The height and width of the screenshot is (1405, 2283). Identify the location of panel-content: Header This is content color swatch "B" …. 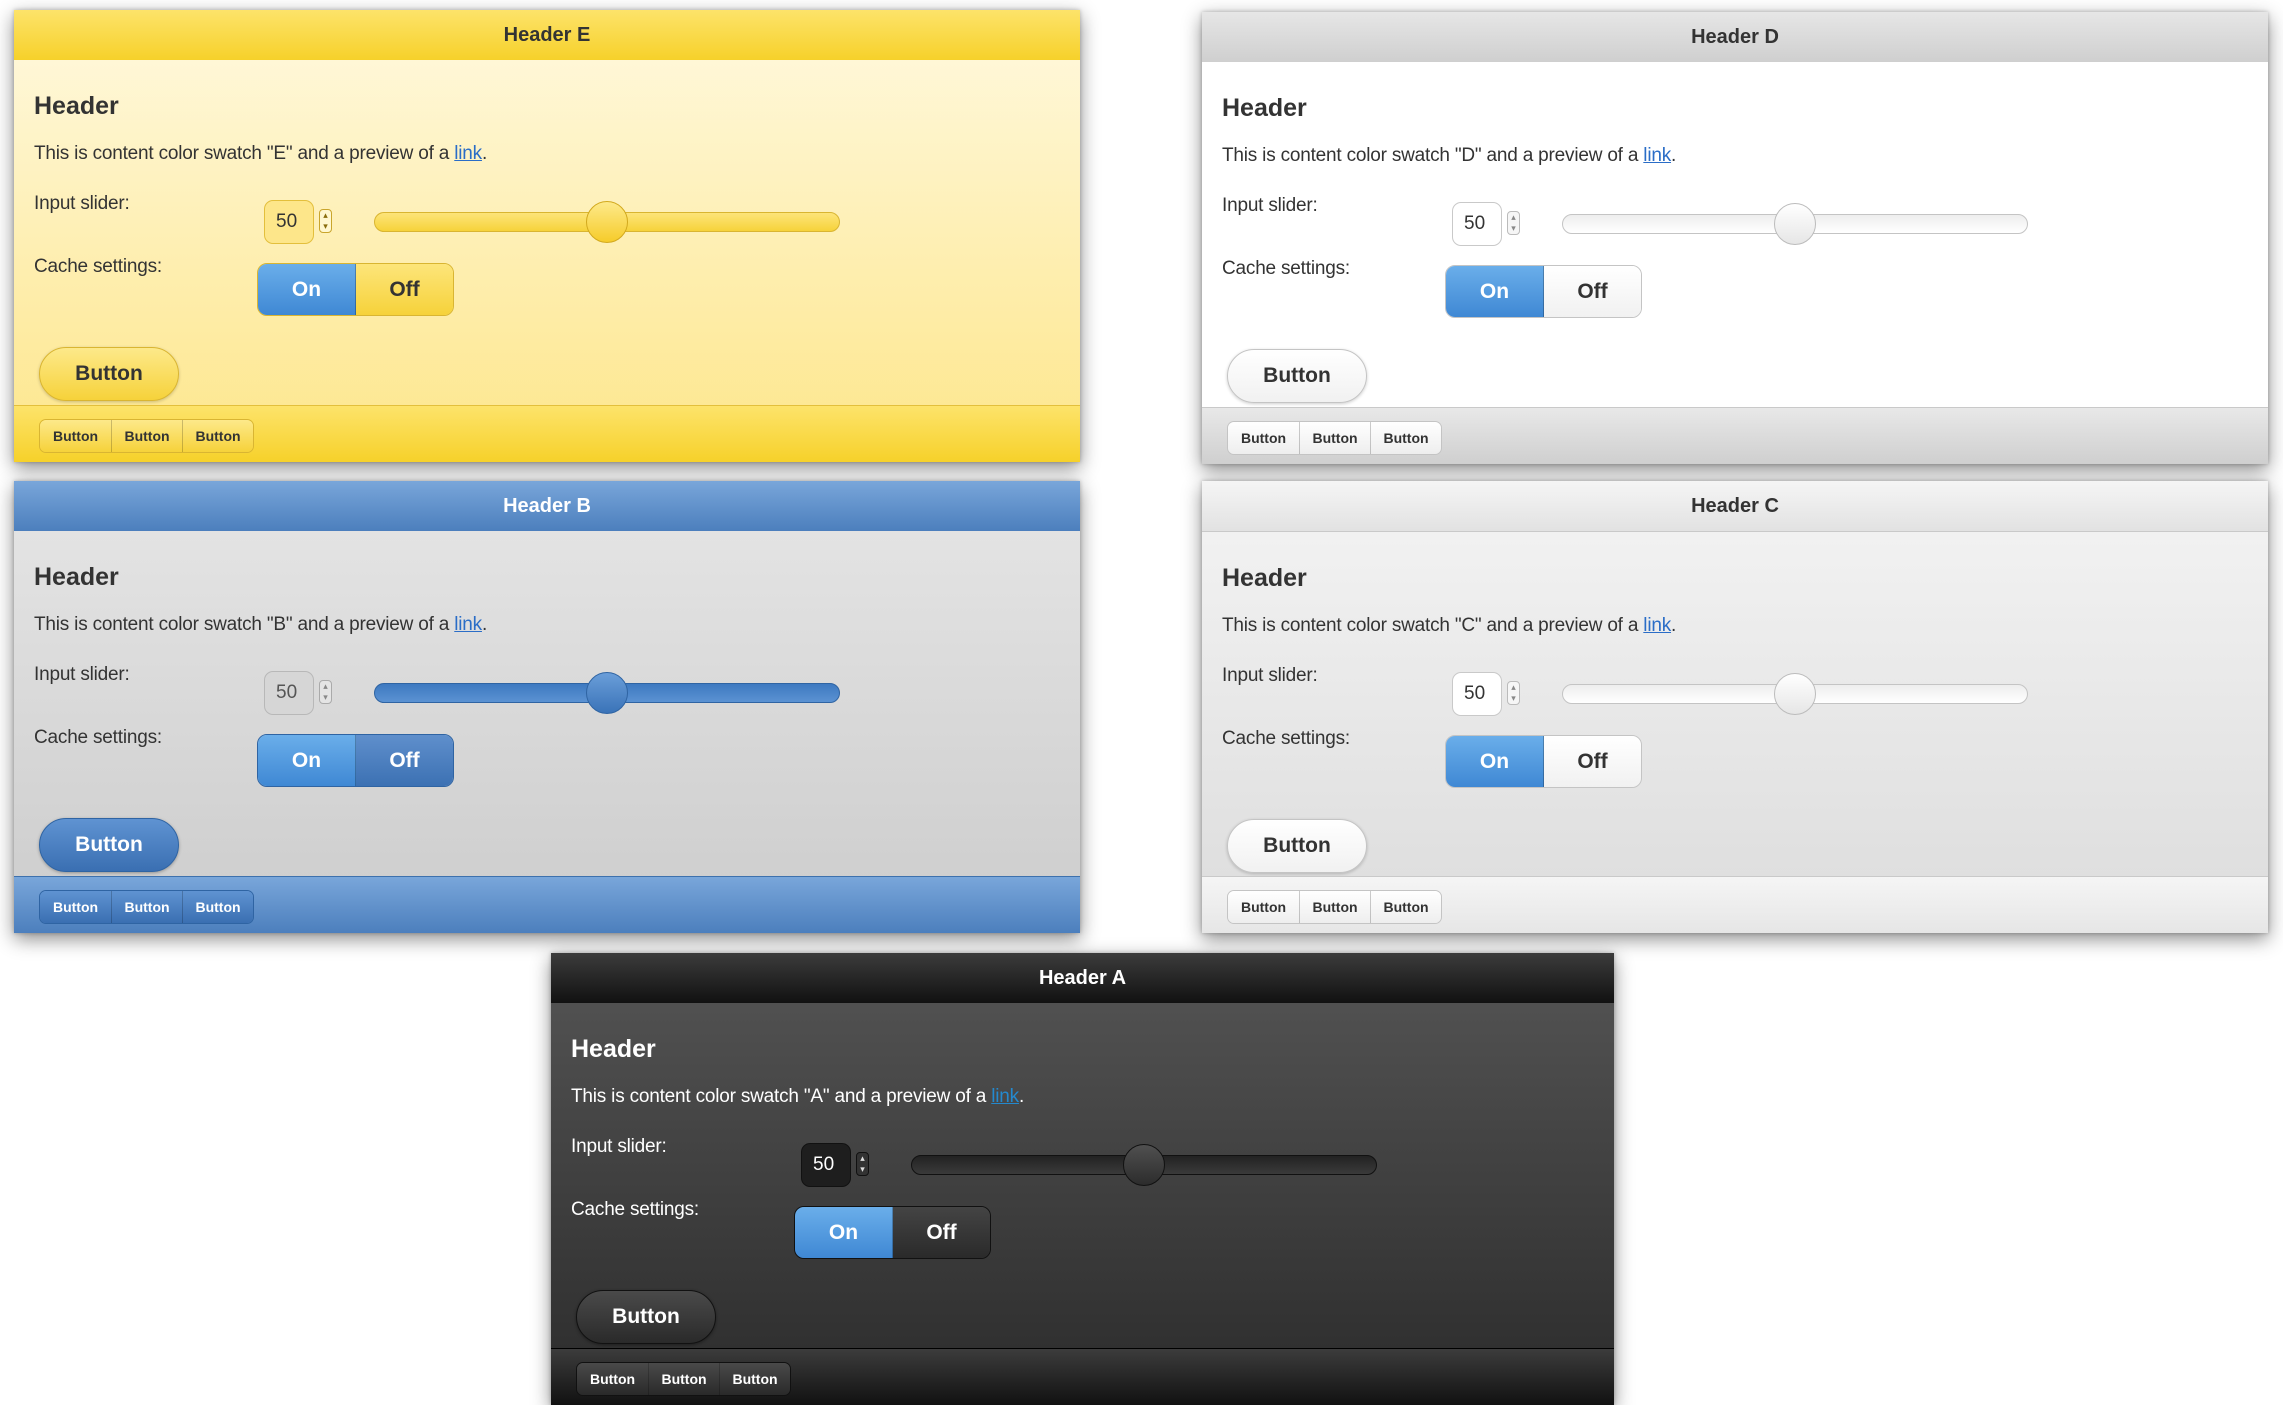
(547, 701).